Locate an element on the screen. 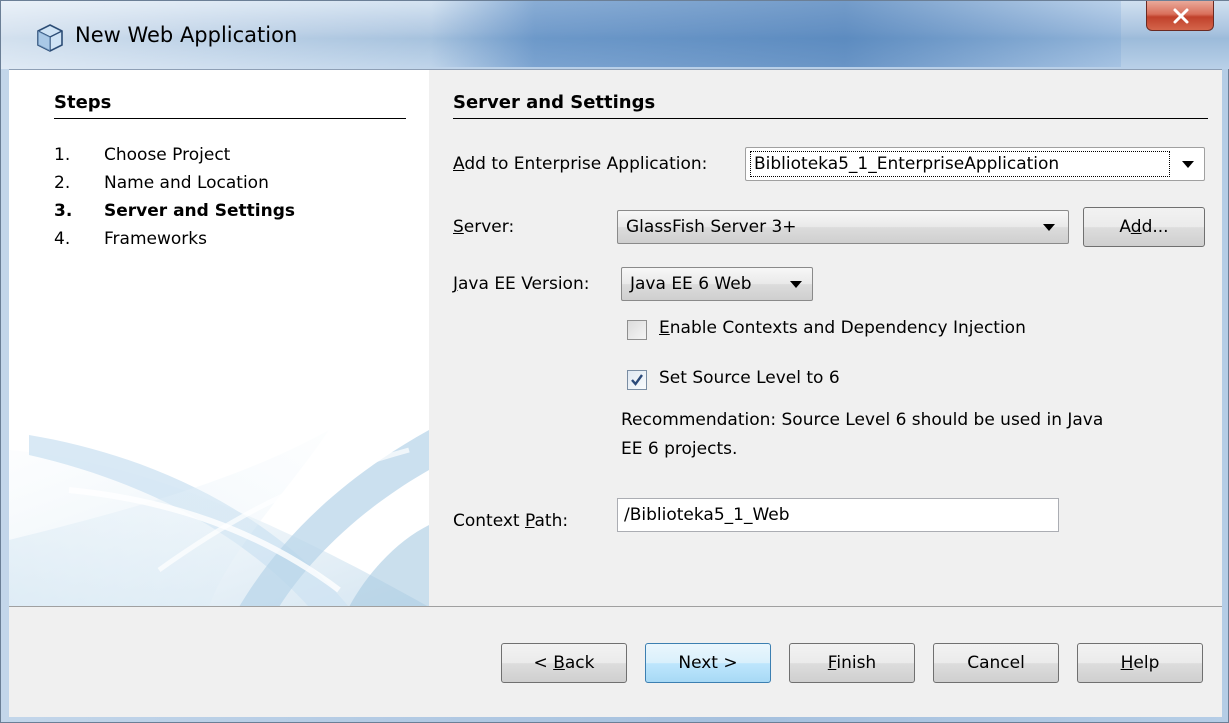 The width and height of the screenshot is (1229, 723). step-number: 4. is located at coordinates (62, 239).